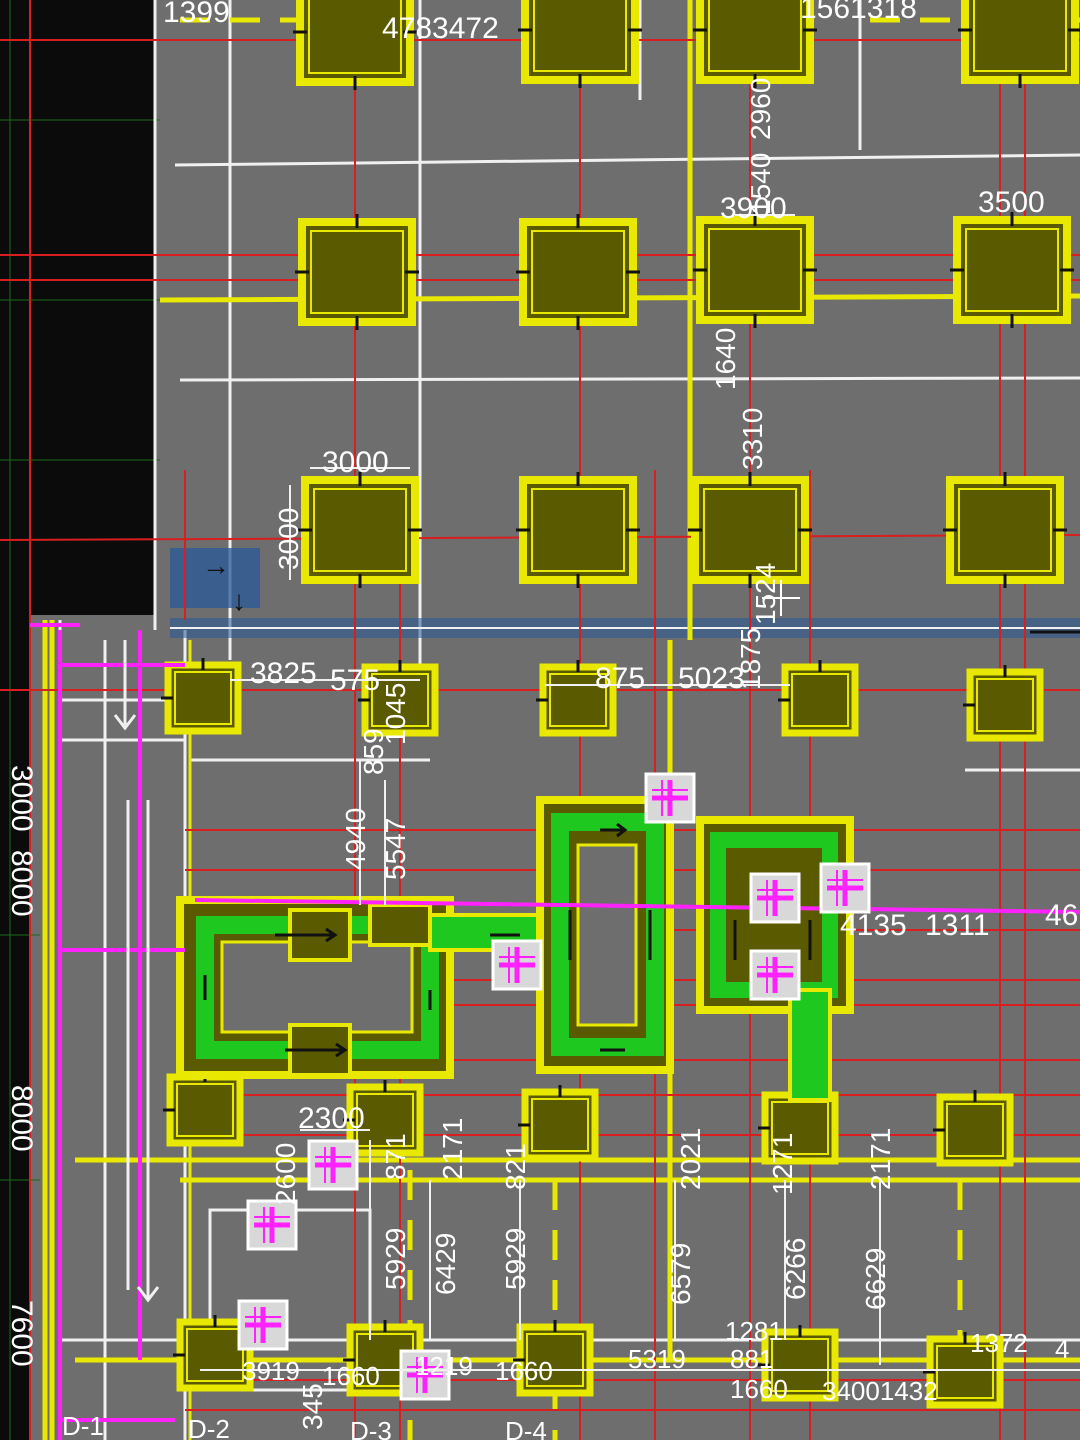 This screenshot has height=1440, width=1080. I want to click on dim-label: 3900, so click(753, 208).